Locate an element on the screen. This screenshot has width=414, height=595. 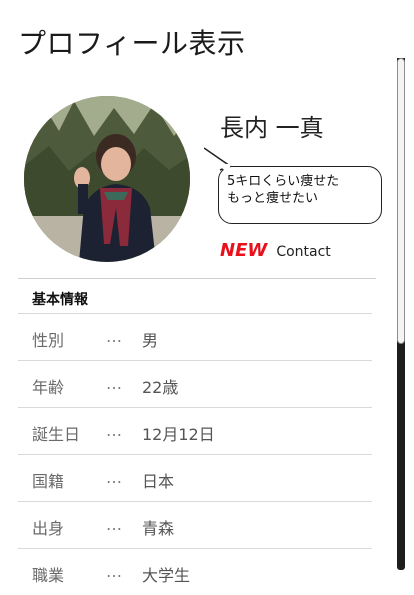
info-row-gender: 性別 … 男 is located at coordinates (195, 336).